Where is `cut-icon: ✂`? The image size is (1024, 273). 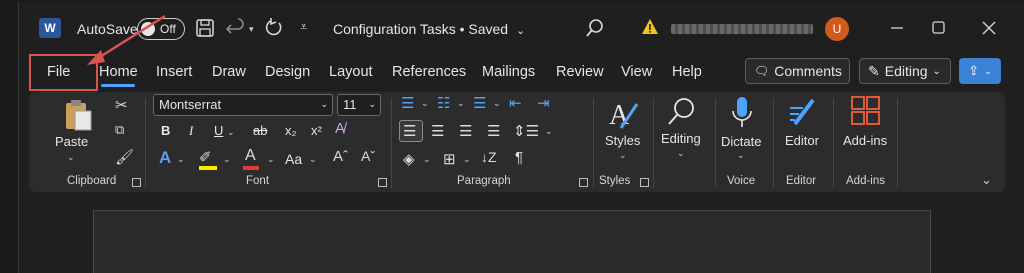 cut-icon: ✂ is located at coordinates (121, 105).